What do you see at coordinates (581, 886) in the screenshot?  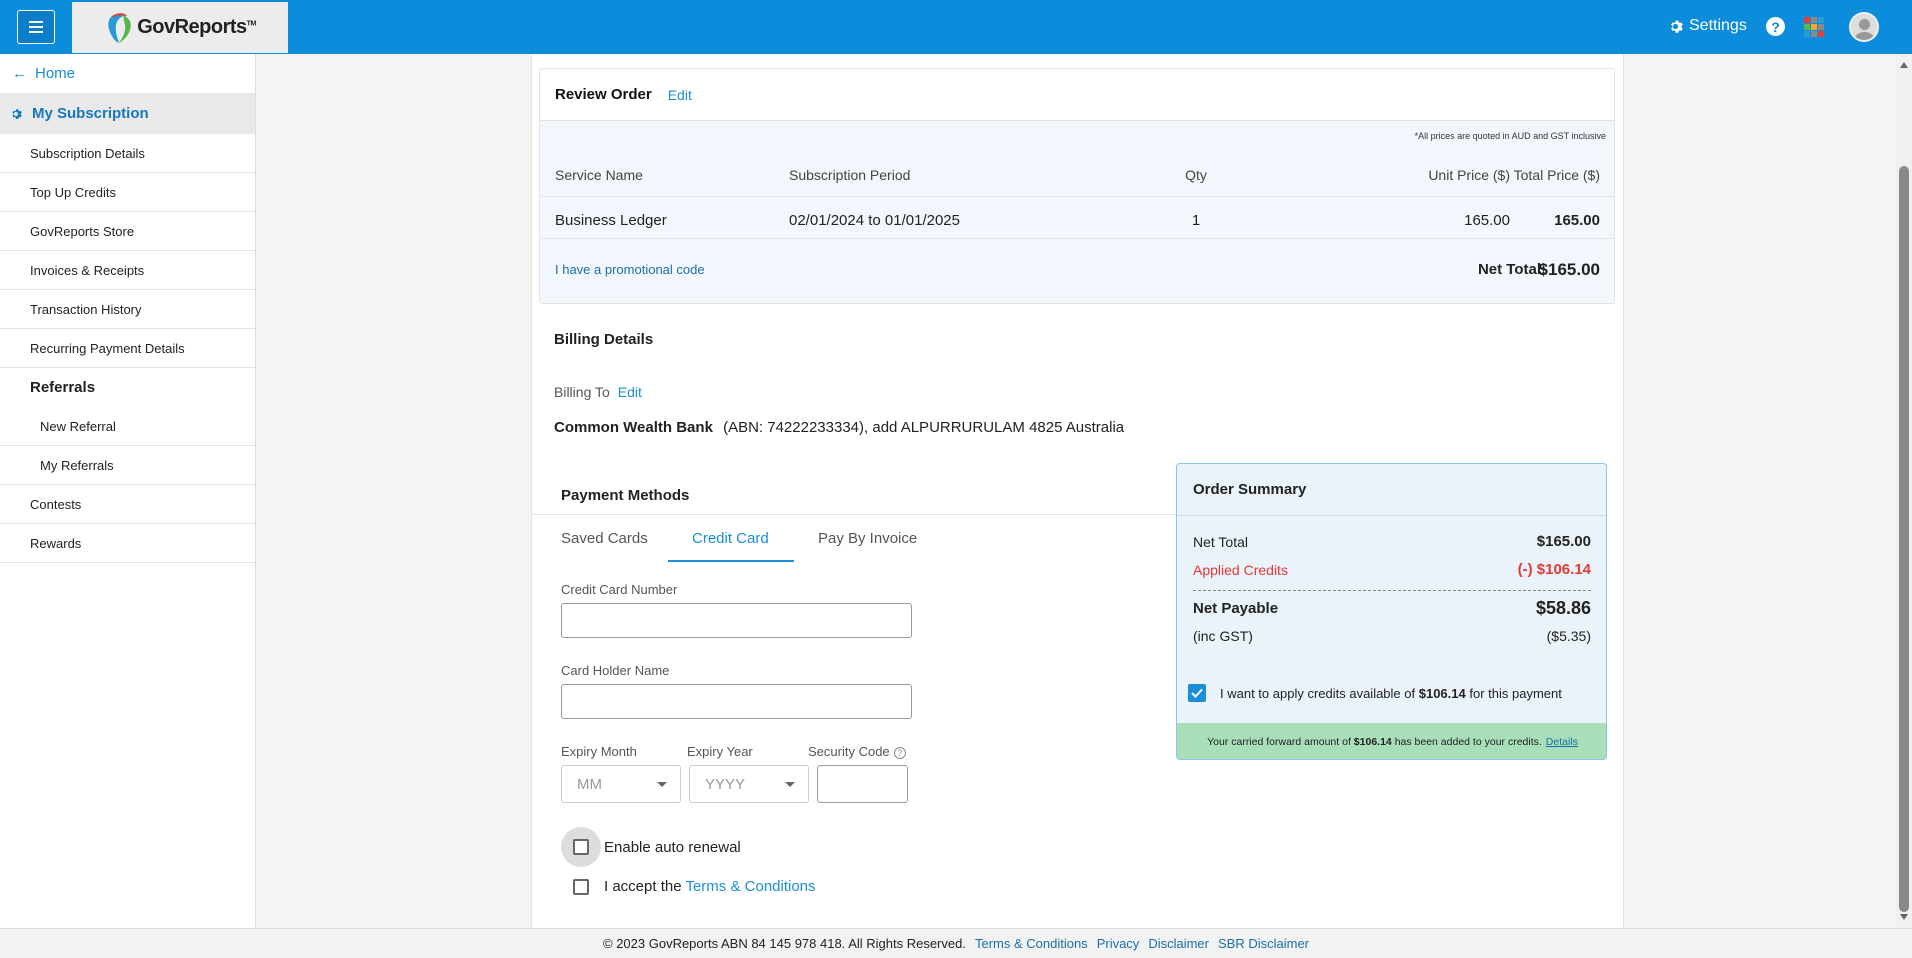 I see `accept-terms-checkbox` at bounding box center [581, 886].